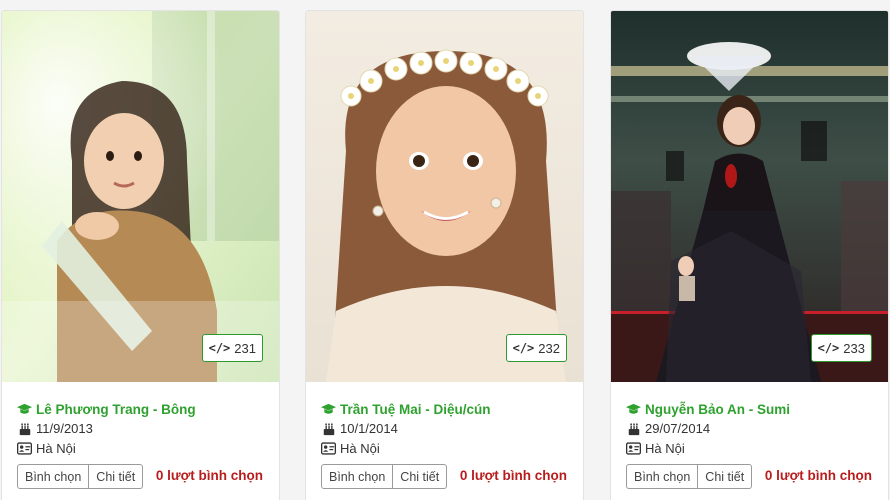 Image resolution: width=890 pixels, height=500 pixels. Describe the element at coordinates (678, 428) in the screenshot. I see `birthdate: 29/07/2014` at that location.